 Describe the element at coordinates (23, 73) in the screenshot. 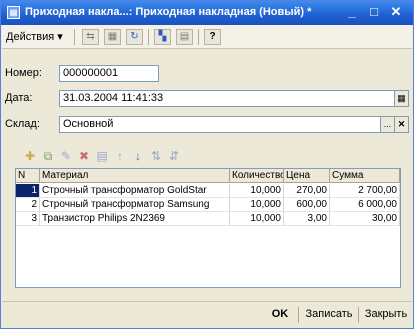

I see `number-label: Номер:` at that location.